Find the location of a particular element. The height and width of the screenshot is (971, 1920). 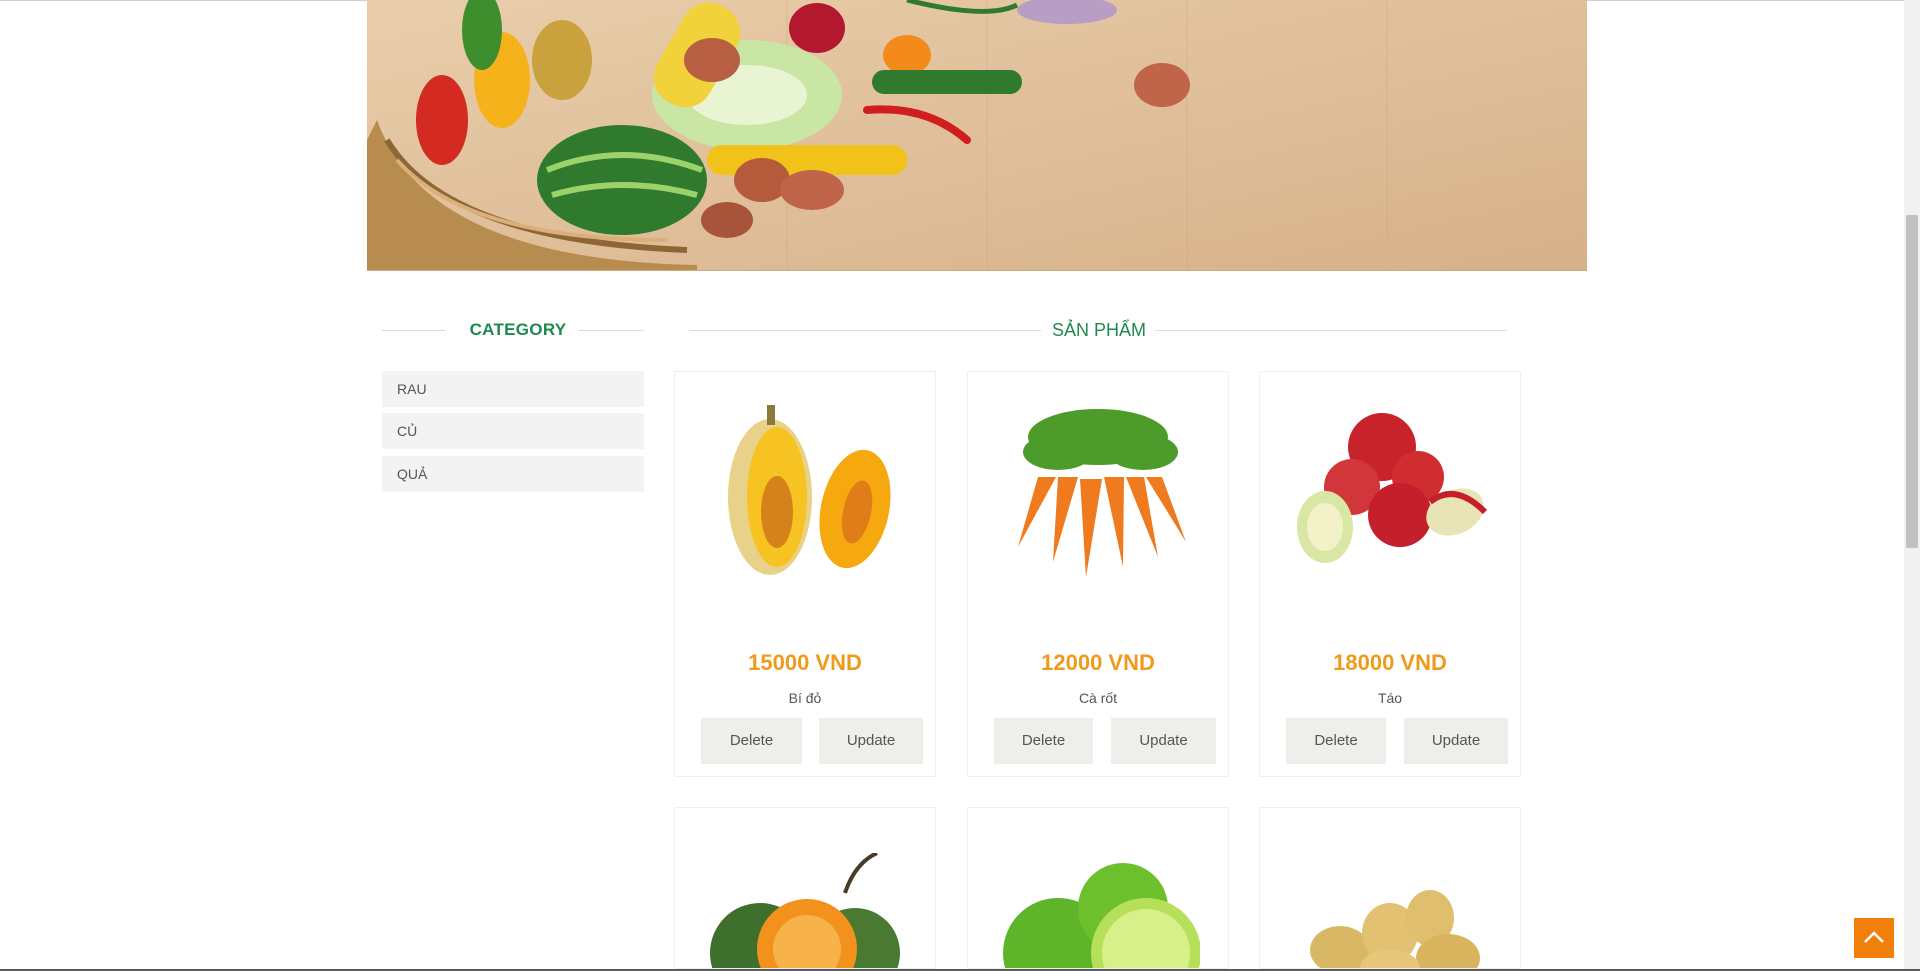

product-price: 12000 VND is located at coordinates (1098, 662).